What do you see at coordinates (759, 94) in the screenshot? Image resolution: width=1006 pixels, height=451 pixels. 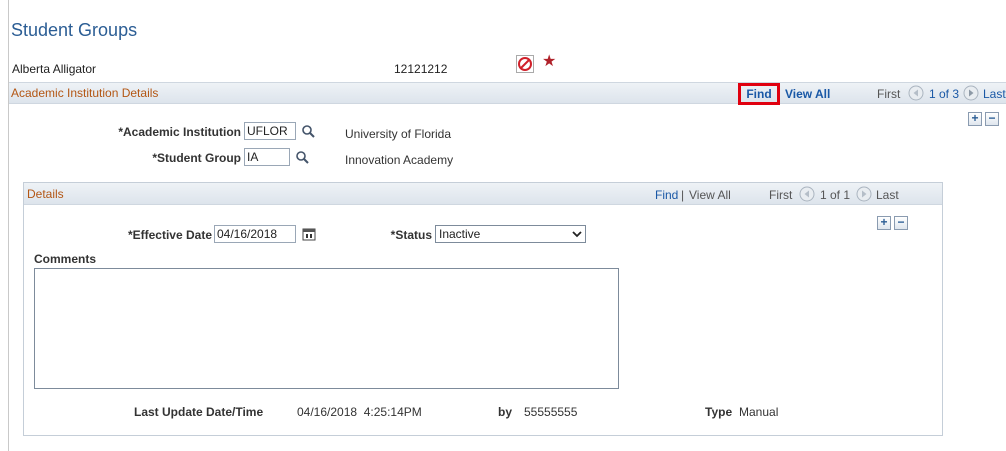 I see `find-link: Find` at bounding box center [759, 94].